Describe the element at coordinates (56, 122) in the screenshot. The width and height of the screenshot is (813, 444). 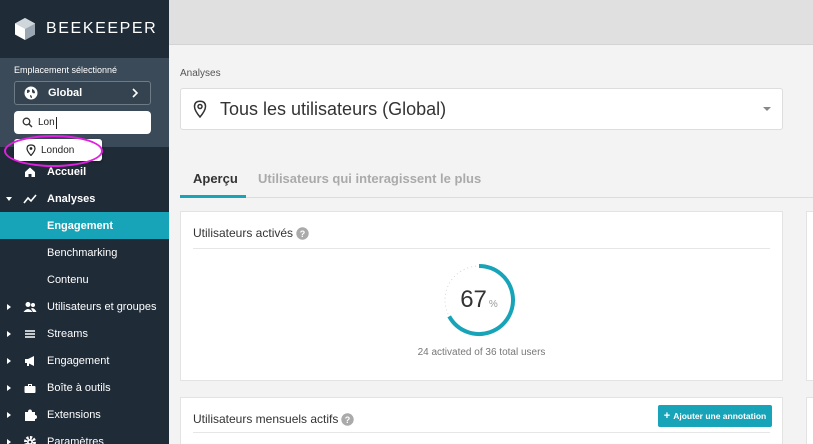
I see `text-caret` at that location.